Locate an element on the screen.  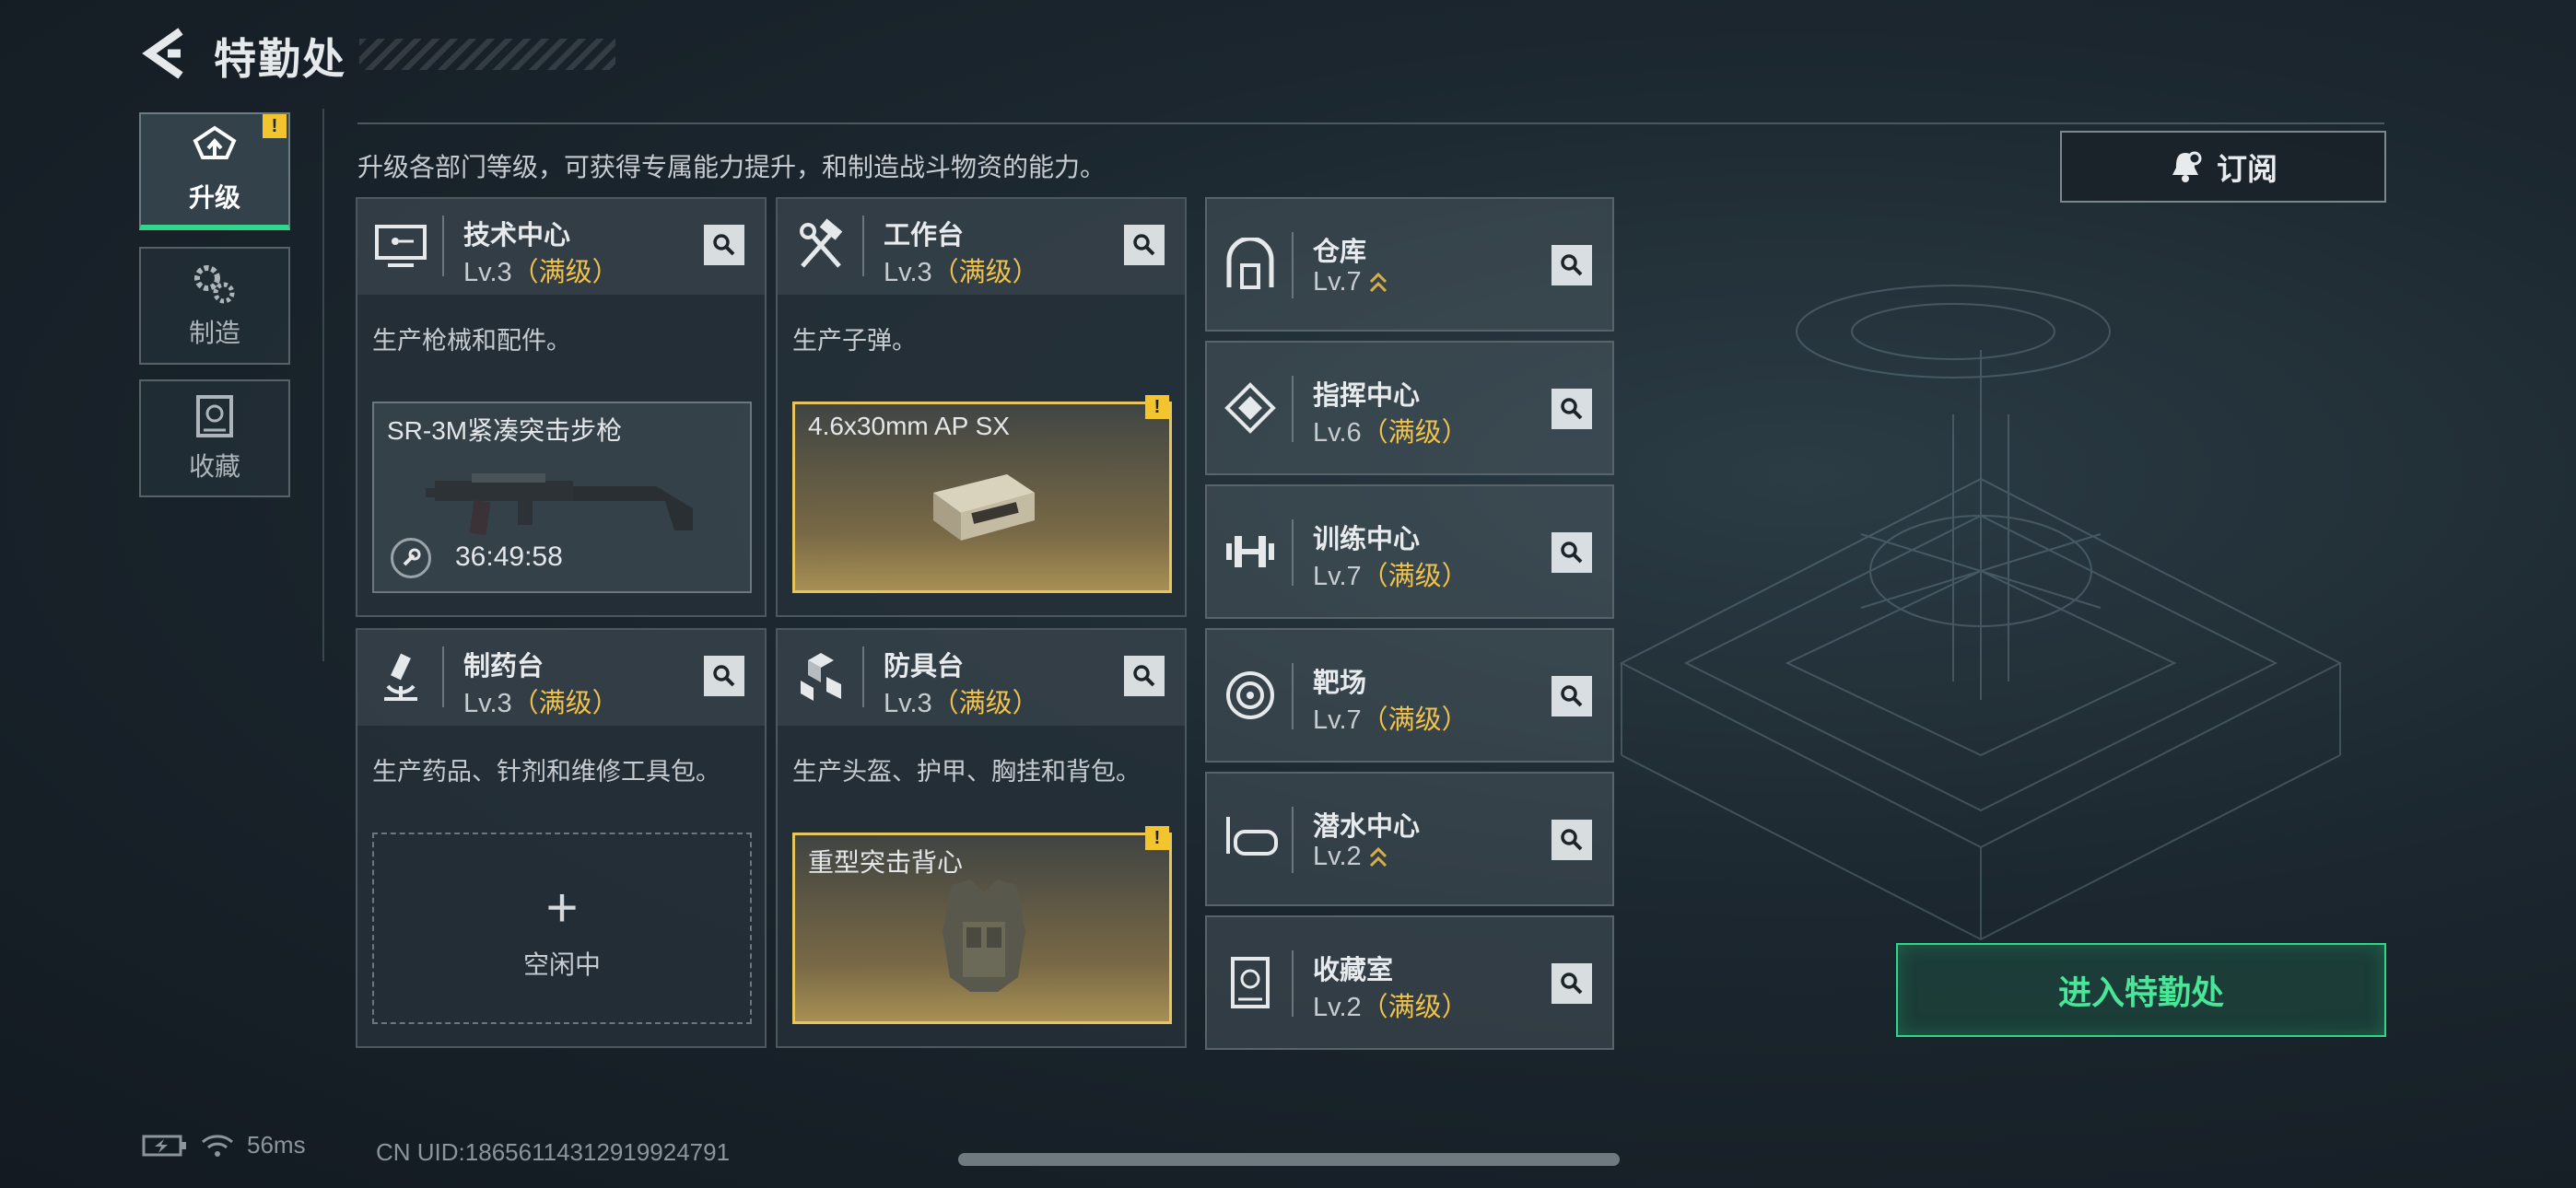
armor-blocks-icon is located at coordinates (820, 676).